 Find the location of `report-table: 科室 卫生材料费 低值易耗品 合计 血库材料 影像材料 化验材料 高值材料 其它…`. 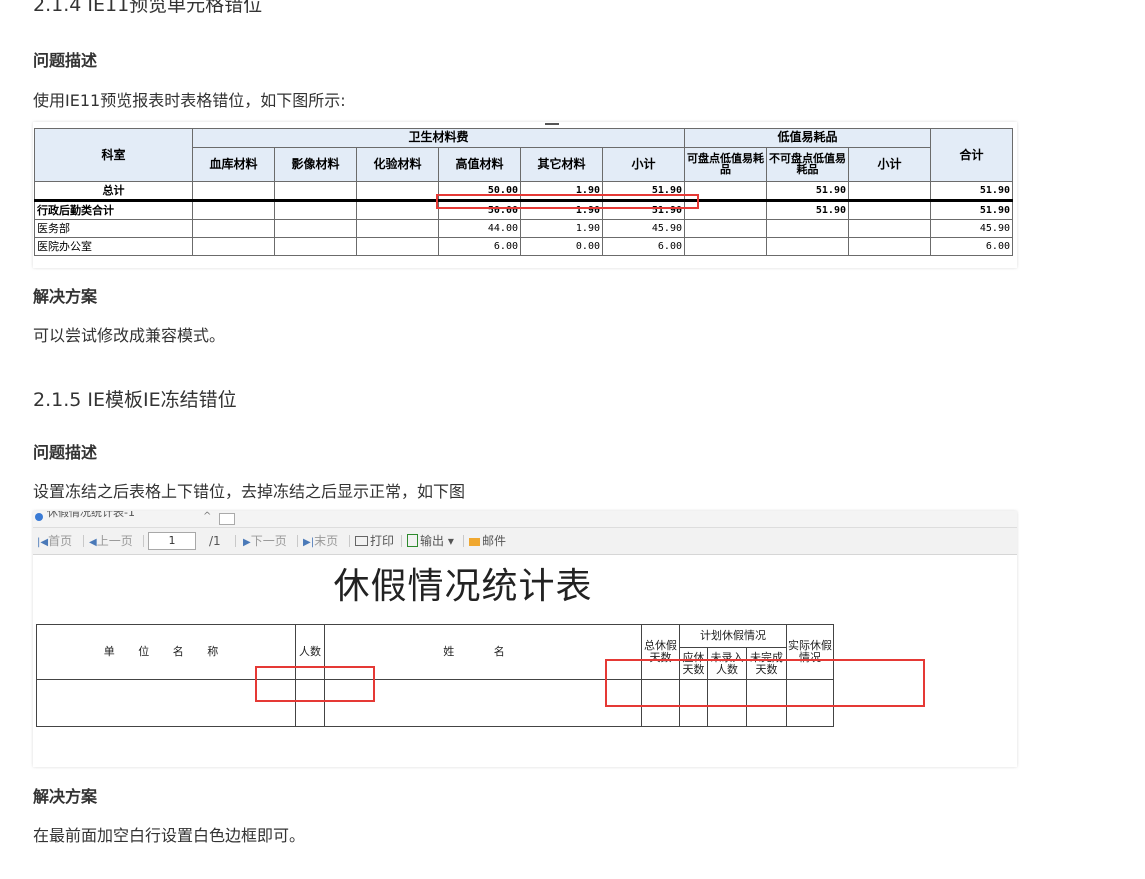

report-table: 科室 卫生材料费 低值易耗品 合计 血库材料 影像材料 化验材料 高值材料 其它… is located at coordinates (523, 192).